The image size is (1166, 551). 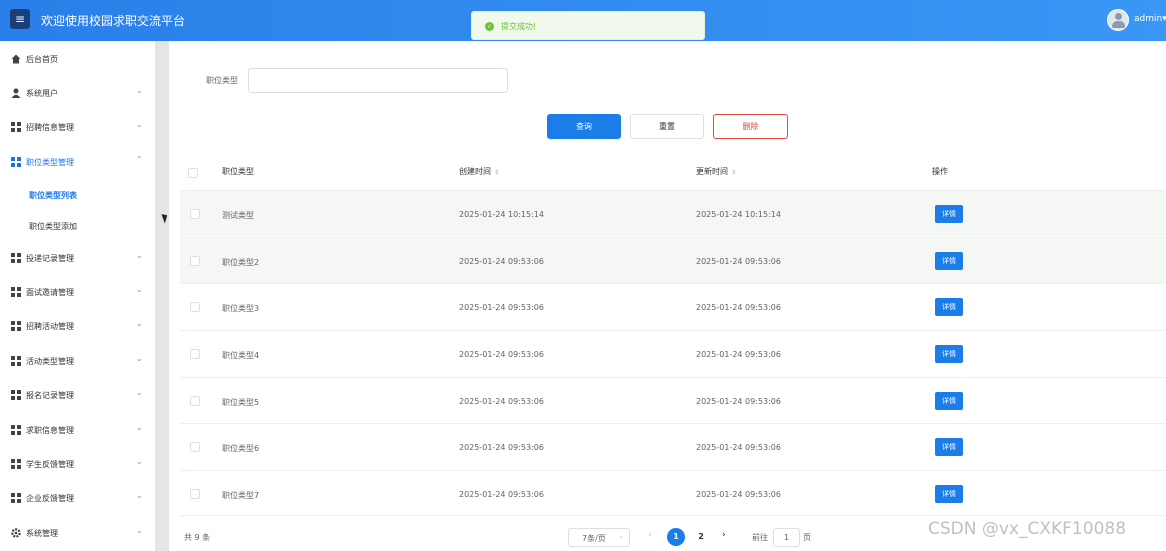 What do you see at coordinates (238, 215) in the screenshot?
I see `cell-type: 测试类型` at bounding box center [238, 215].